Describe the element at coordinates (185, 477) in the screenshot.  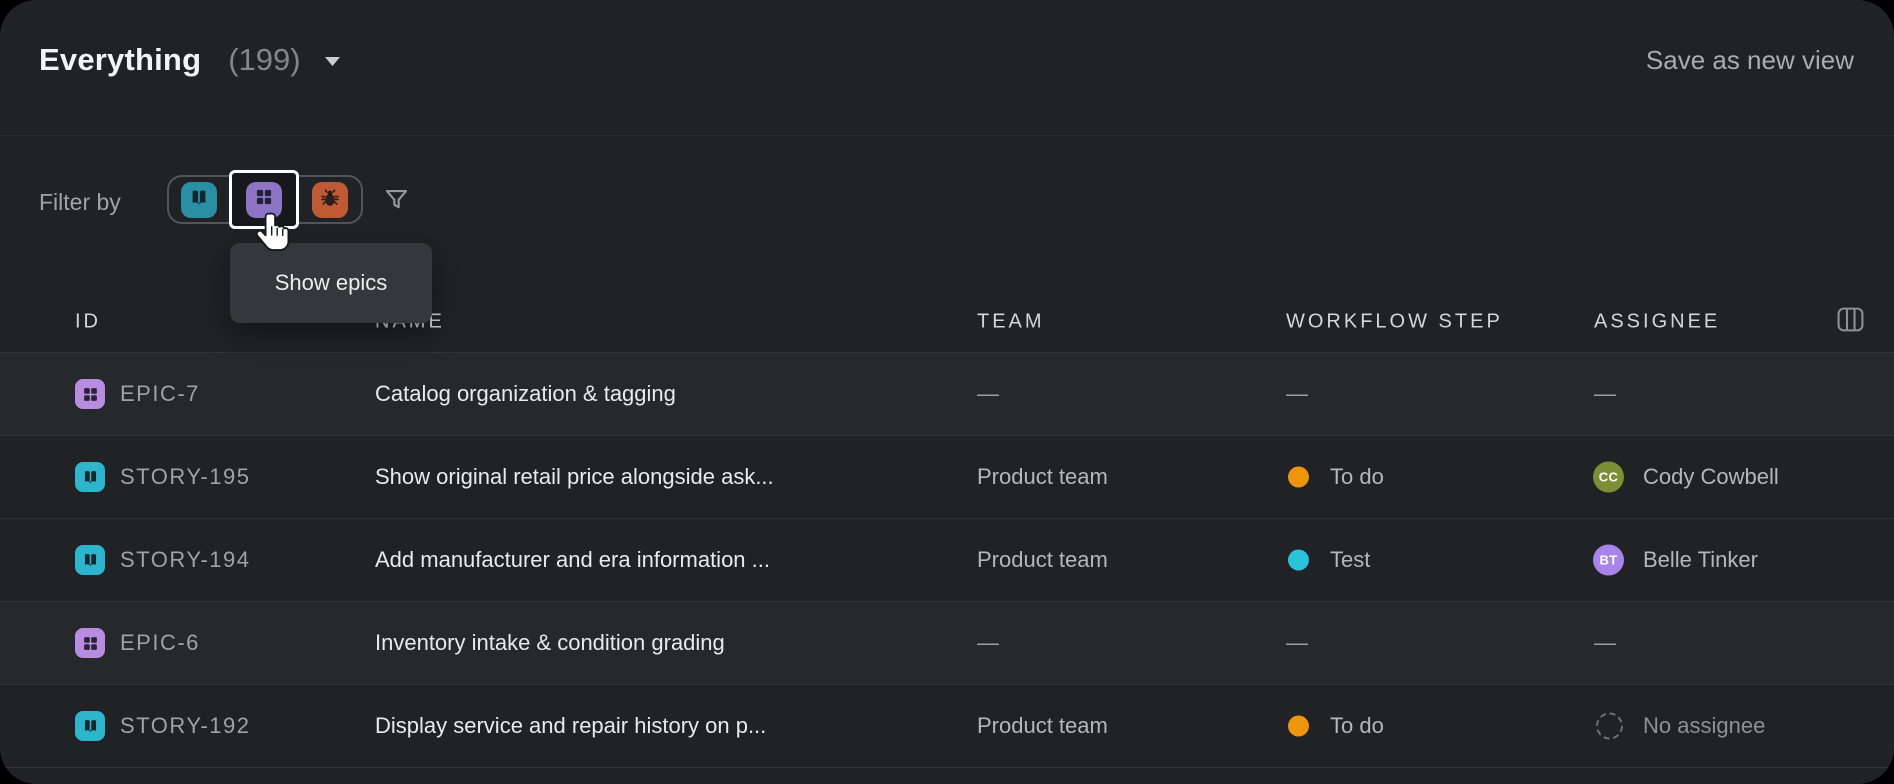
I see `row-id: STORY-195` at that location.